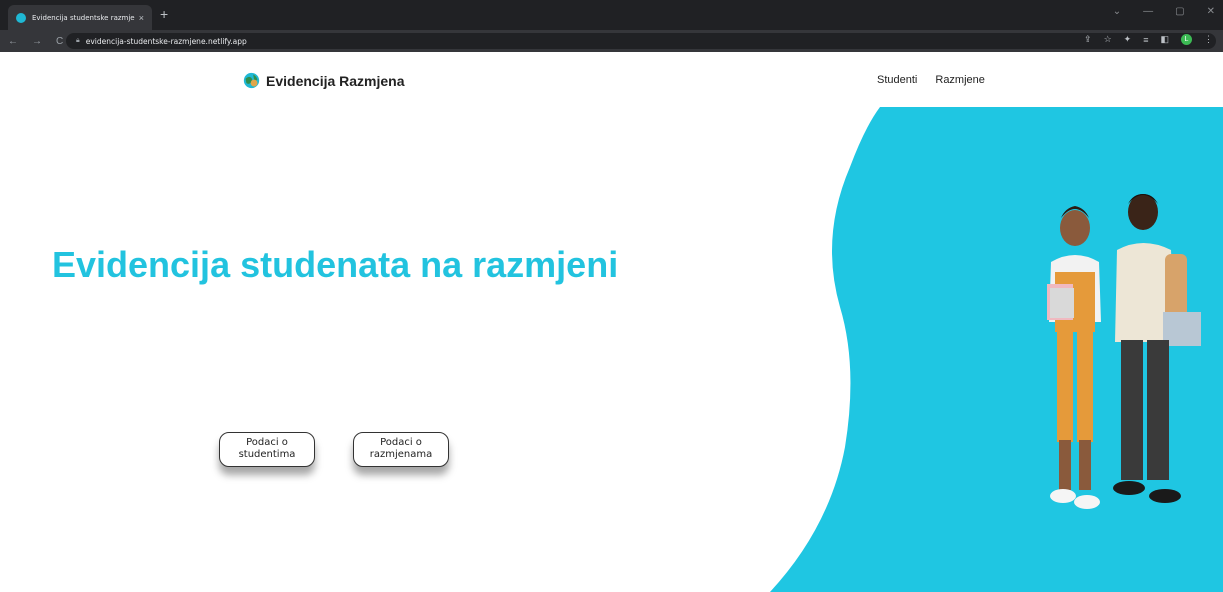 Image resolution: width=1223 pixels, height=592 pixels. What do you see at coordinates (335, 264) in the screenshot?
I see `hero-title: Evidencija studenata na razmjeni` at bounding box center [335, 264].